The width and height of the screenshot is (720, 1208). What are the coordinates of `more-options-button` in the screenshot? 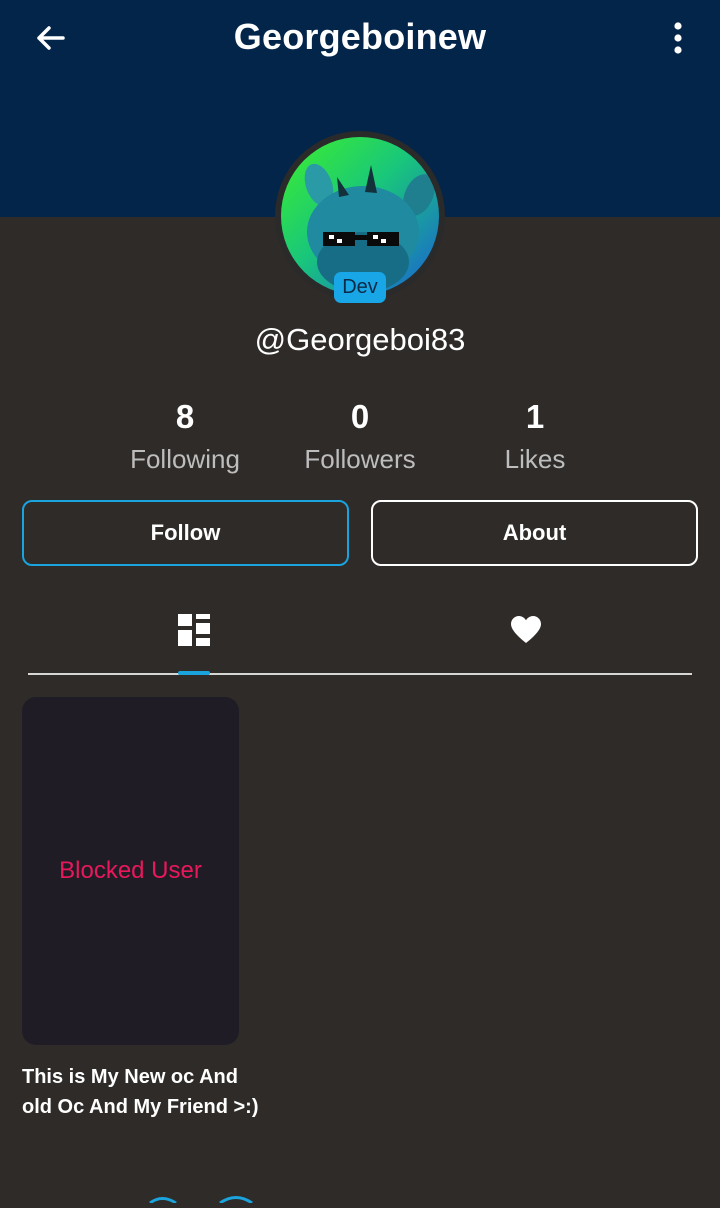 It's located at (678, 40).